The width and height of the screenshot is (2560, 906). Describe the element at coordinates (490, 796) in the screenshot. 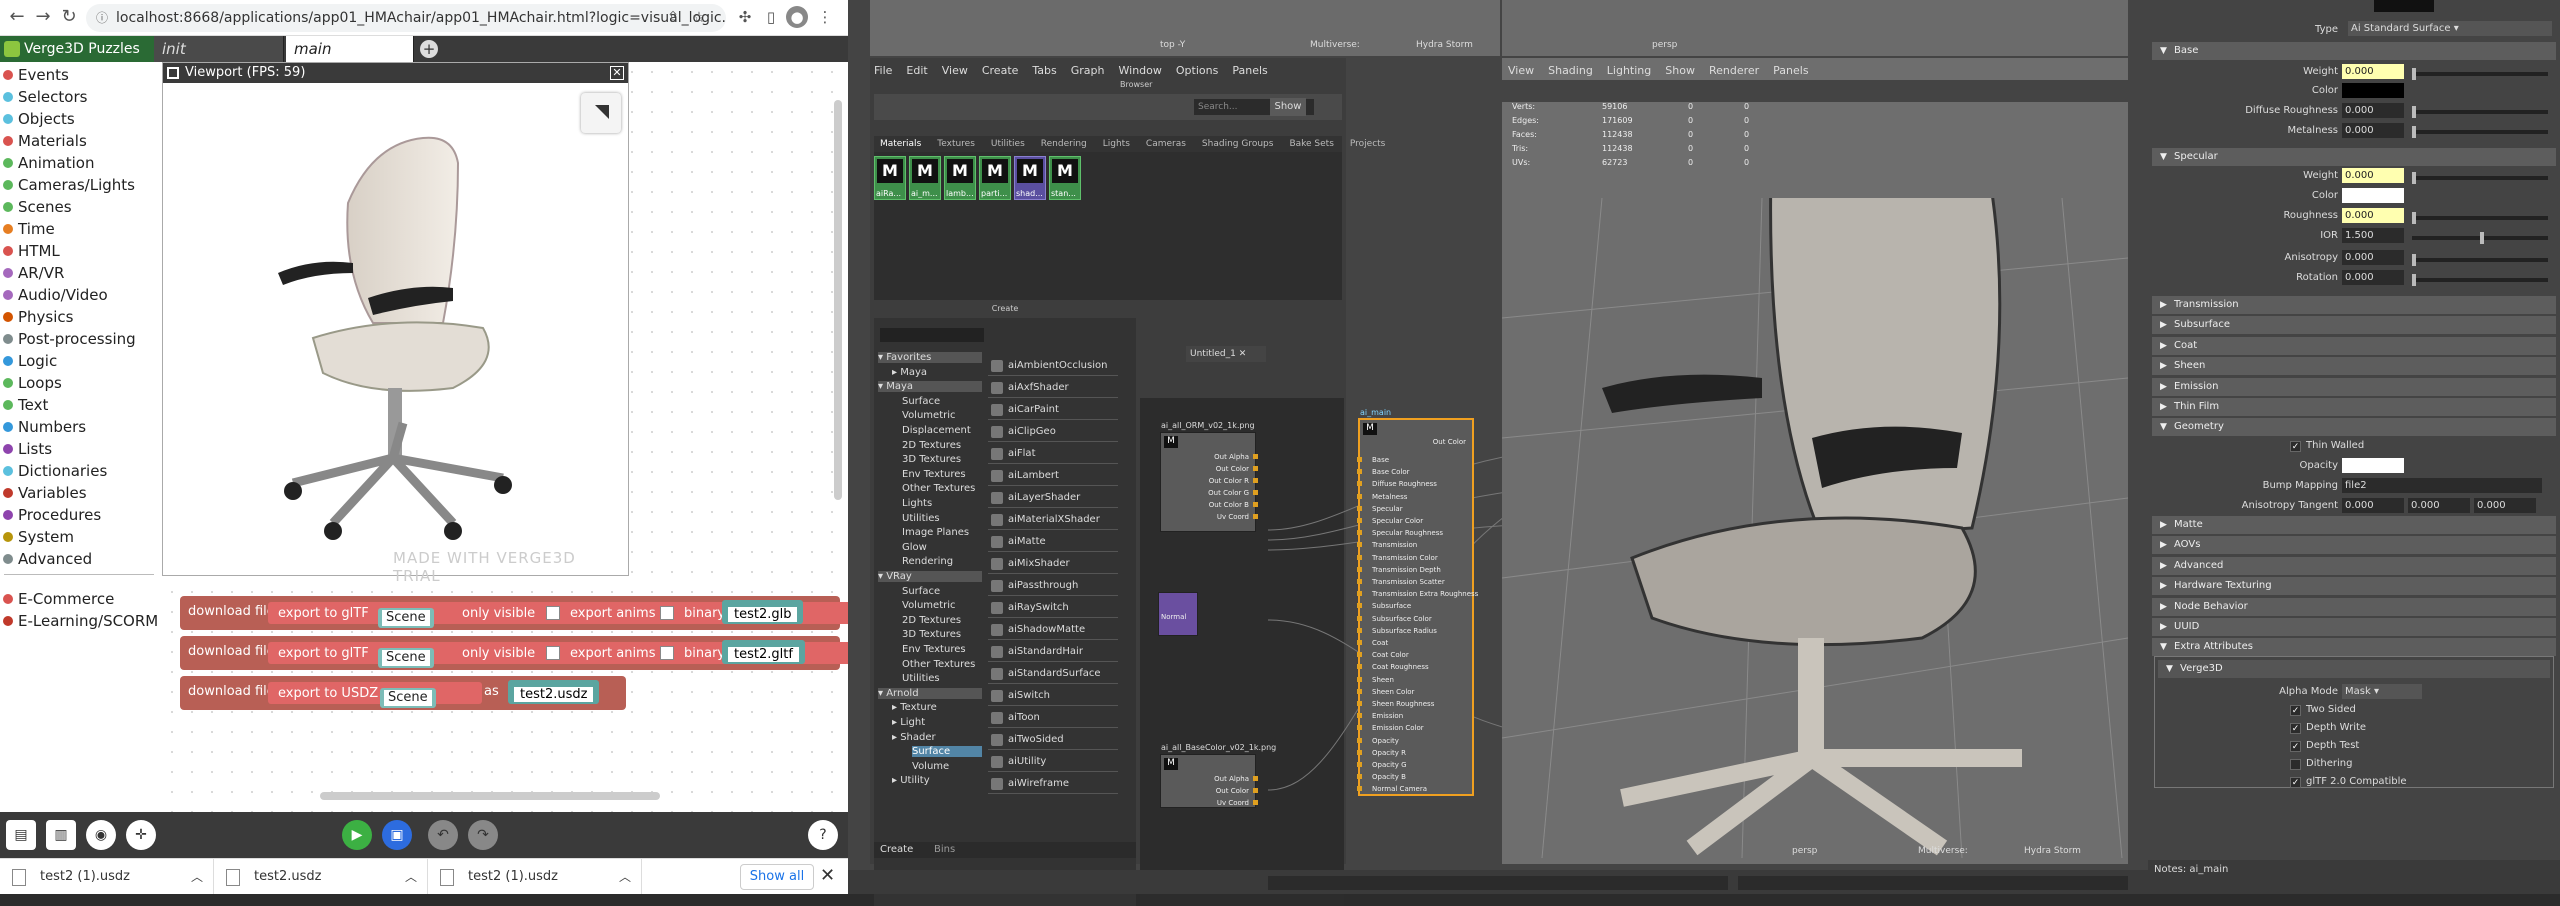

I see `workspace-hscrollbar` at that location.